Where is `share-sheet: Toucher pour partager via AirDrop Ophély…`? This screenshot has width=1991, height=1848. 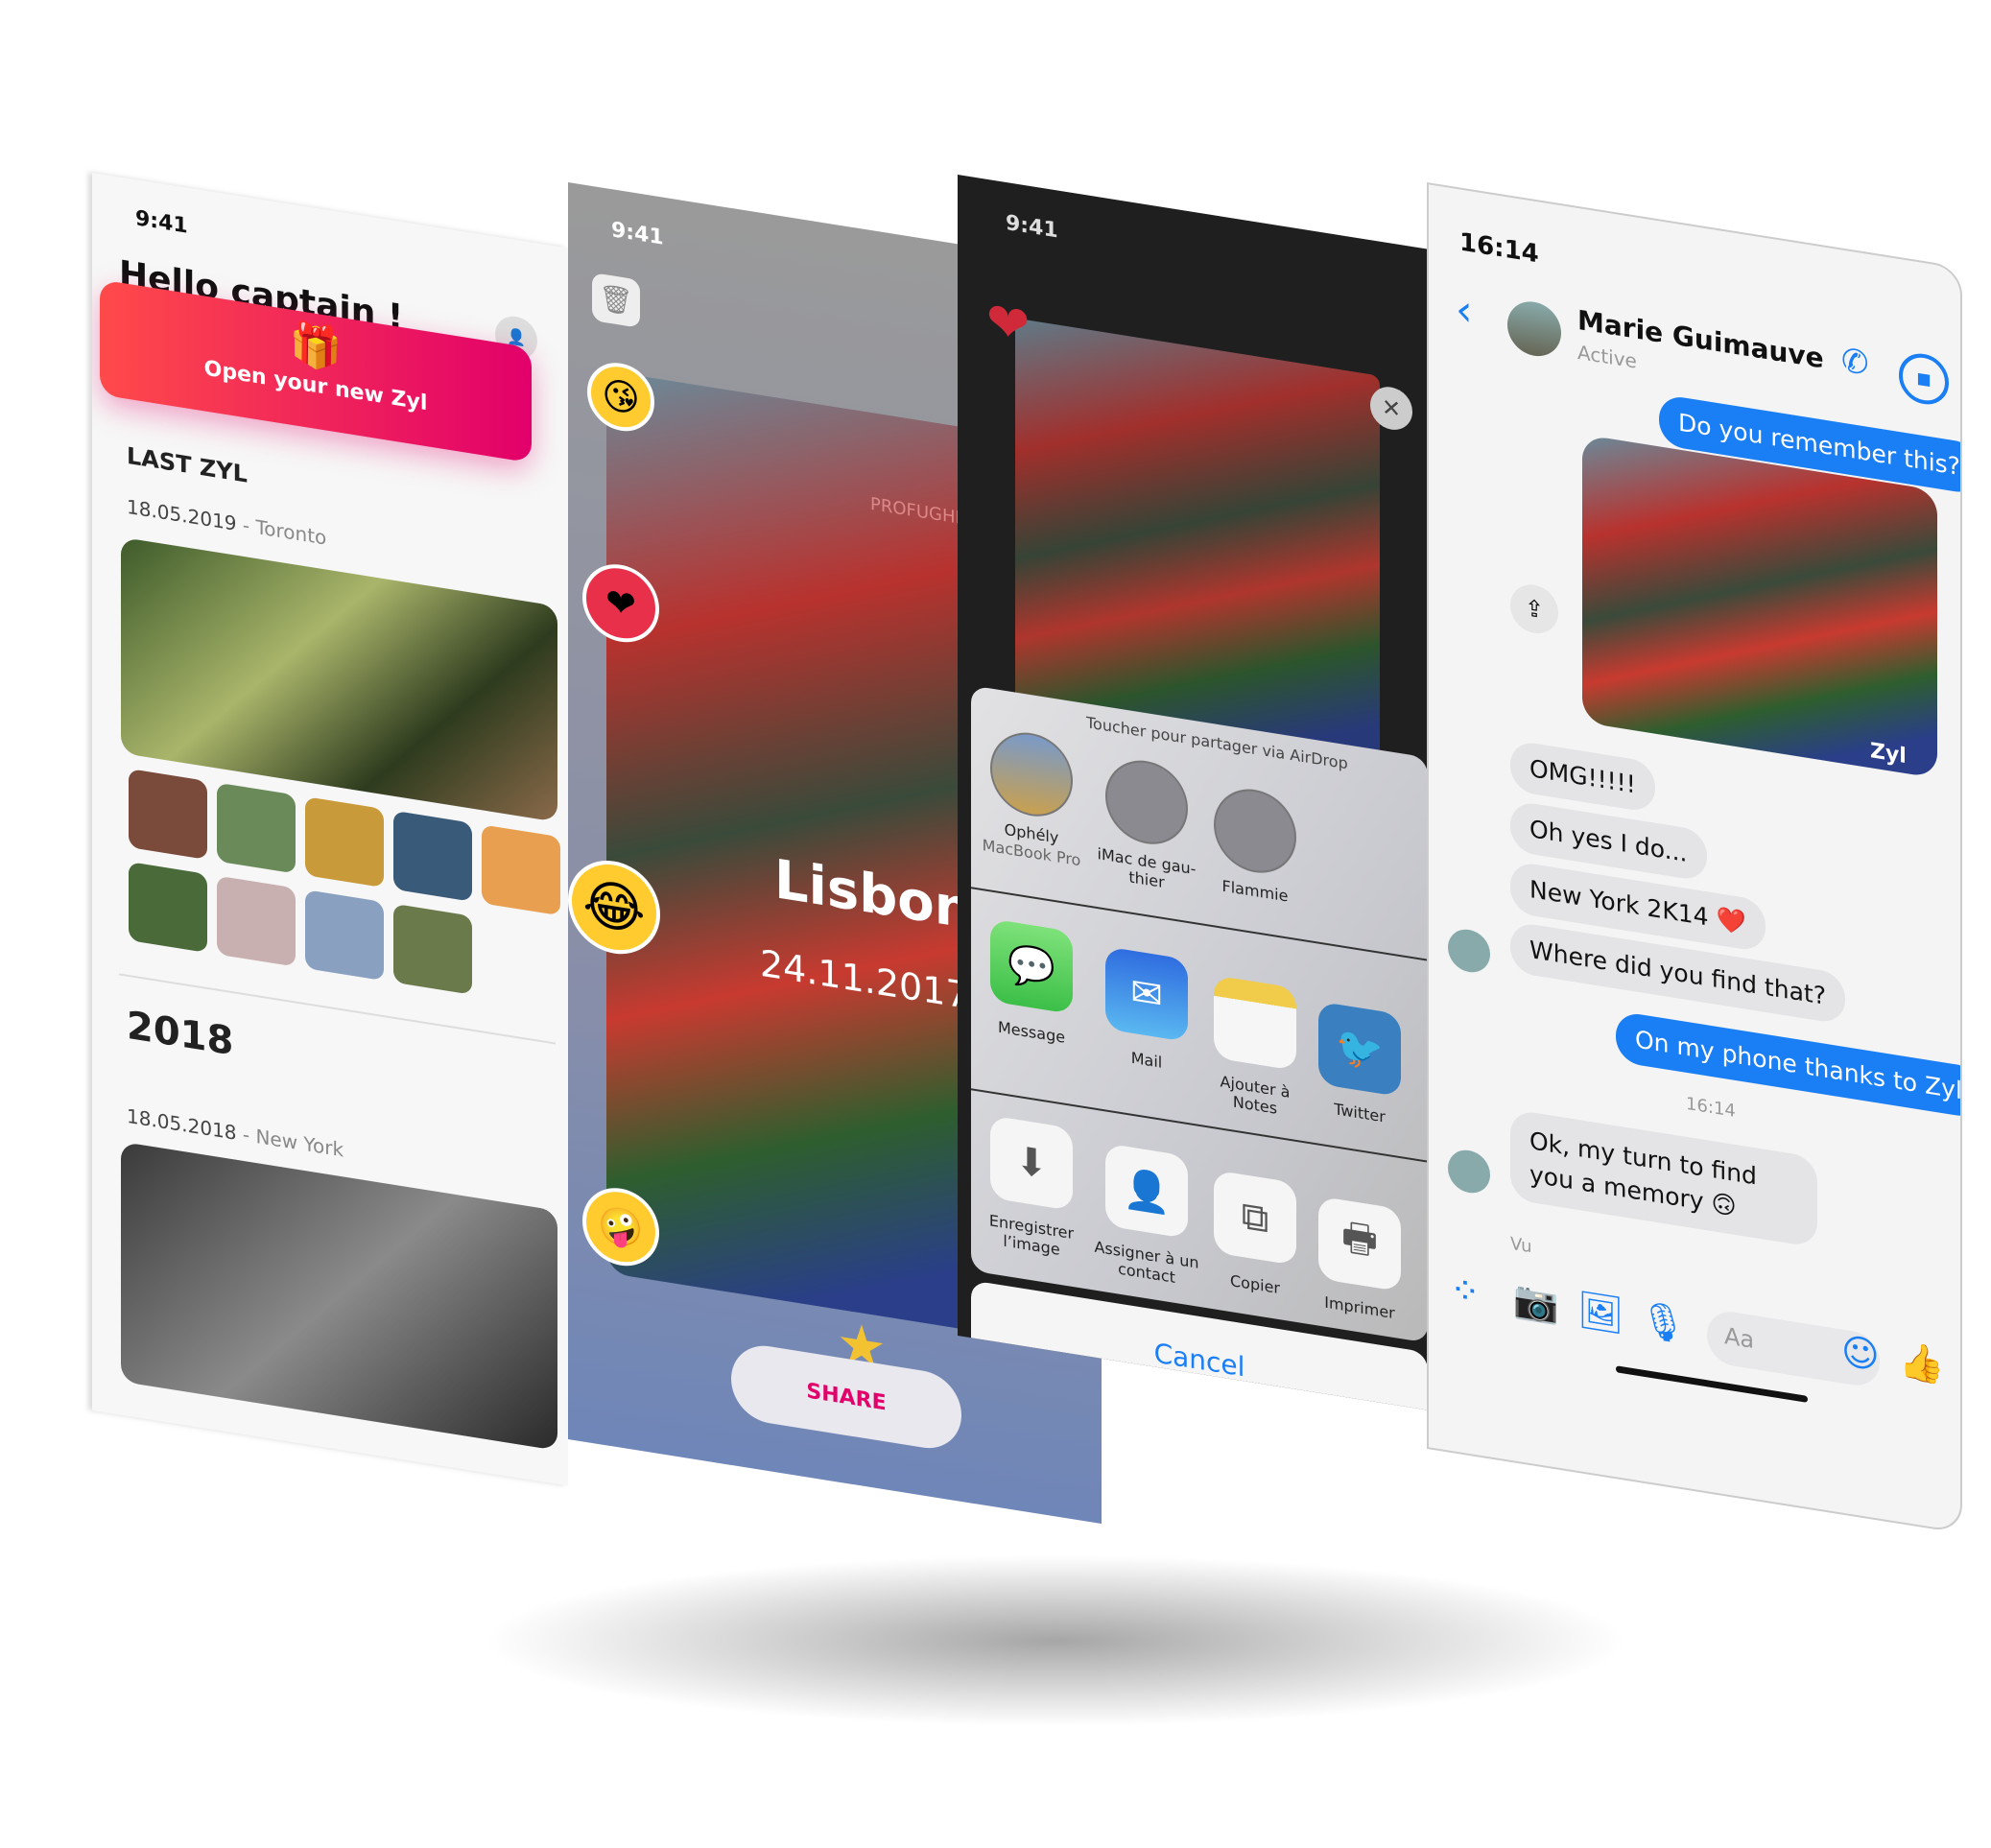 share-sheet: Toucher pour partager via AirDrop Ophély… is located at coordinates (1199, 1014).